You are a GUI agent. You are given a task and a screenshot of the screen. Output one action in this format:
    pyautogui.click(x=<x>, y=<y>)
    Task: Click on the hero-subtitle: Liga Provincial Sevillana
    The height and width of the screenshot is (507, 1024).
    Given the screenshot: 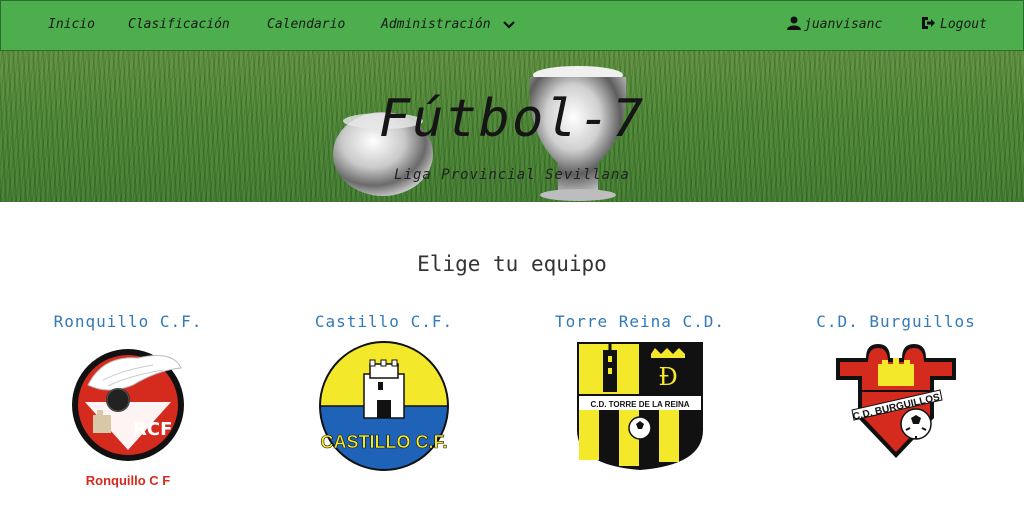 What is the action you would take?
    pyautogui.click(x=512, y=175)
    